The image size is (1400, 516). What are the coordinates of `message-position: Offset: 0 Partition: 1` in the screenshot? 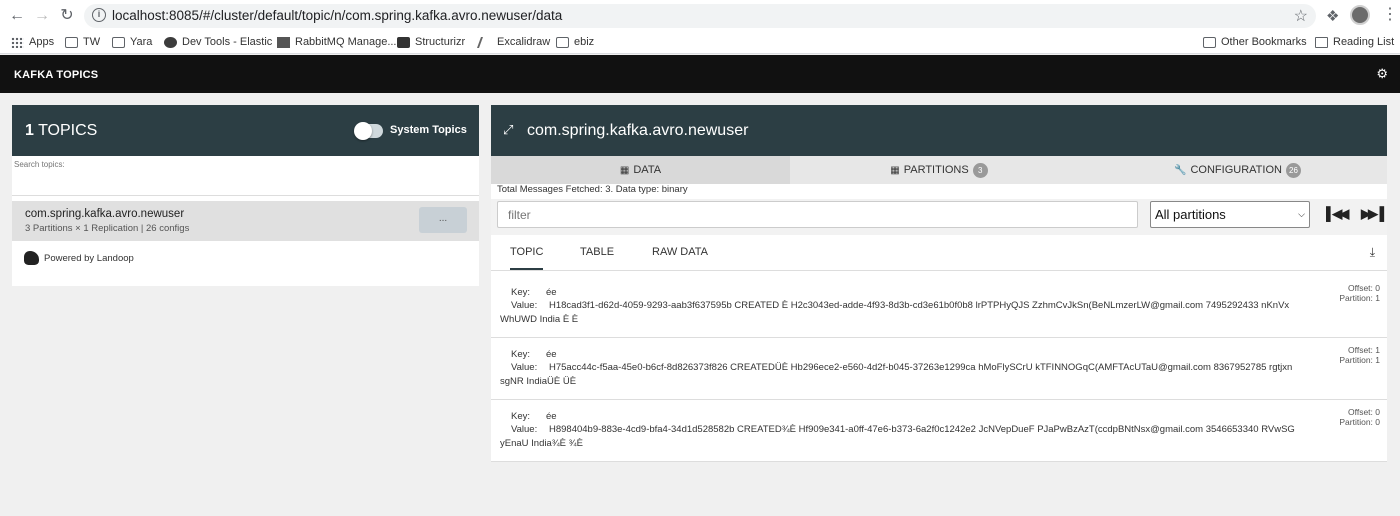 It's located at (1359, 293).